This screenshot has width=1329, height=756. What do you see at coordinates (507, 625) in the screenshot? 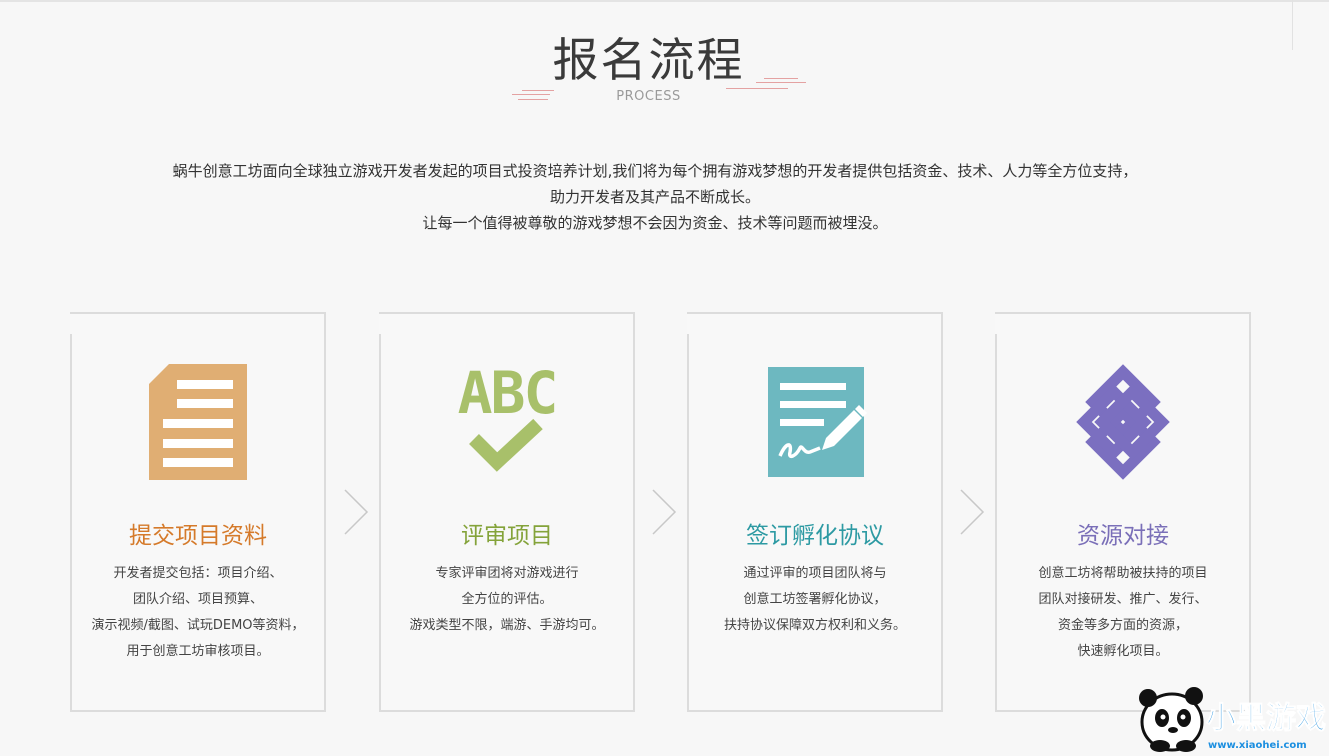
I see `desc-line: 游戏类型不限，端游、手游均可。` at bounding box center [507, 625].